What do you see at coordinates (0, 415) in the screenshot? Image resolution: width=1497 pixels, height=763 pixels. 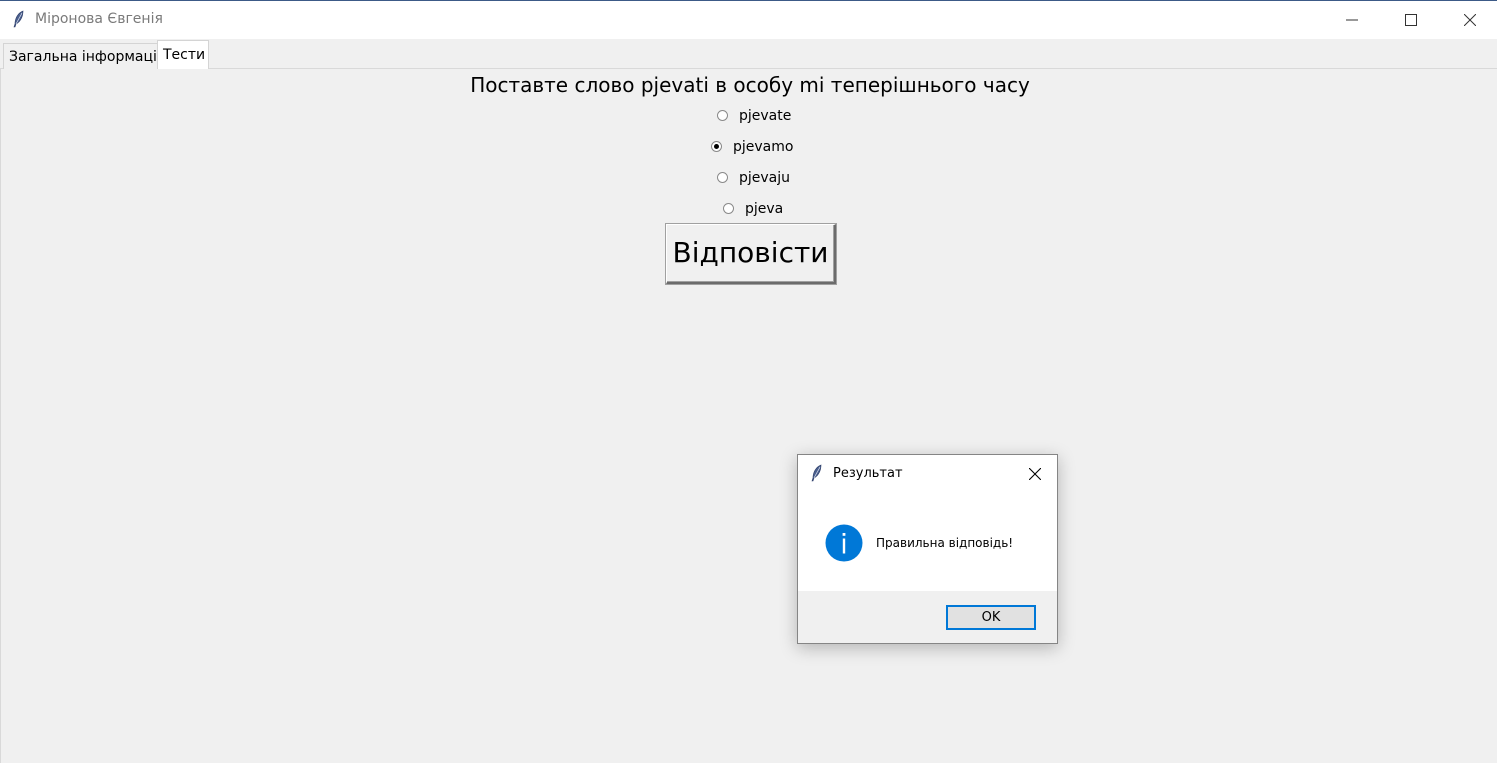 I see `content-border` at bounding box center [0, 415].